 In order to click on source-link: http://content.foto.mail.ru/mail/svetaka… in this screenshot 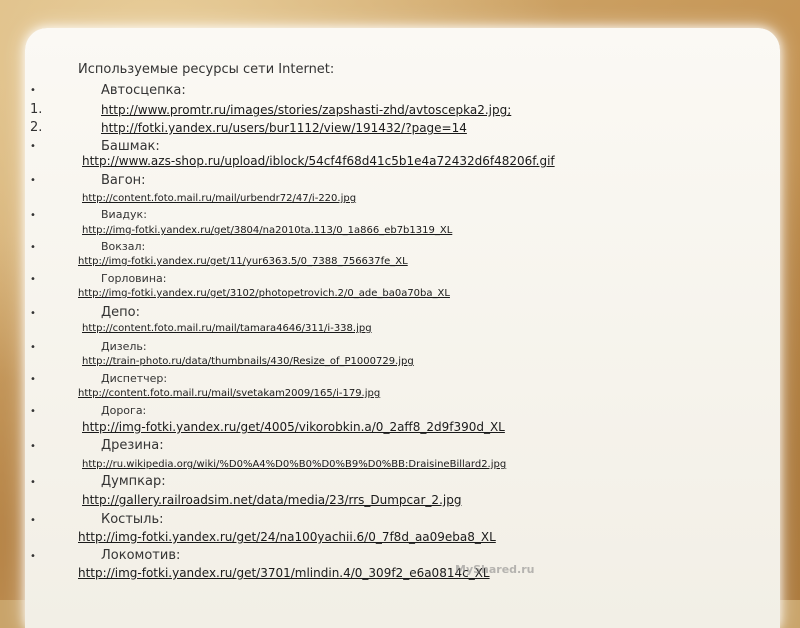, I will do `click(229, 393)`.